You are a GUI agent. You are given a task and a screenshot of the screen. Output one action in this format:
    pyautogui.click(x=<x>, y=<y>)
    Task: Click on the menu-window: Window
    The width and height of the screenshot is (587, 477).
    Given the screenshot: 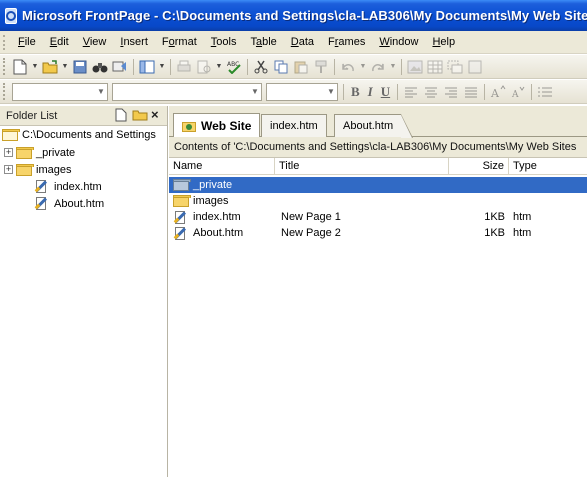 What is the action you would take?
    pyautogui.click(x=398, y=42)
    